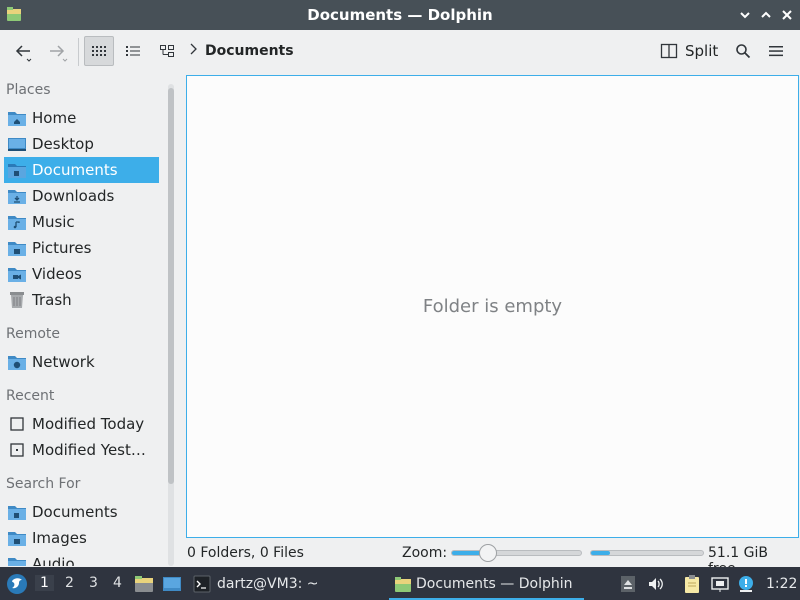  I want to click on place-downloads: Downloads, so click(81, 196).